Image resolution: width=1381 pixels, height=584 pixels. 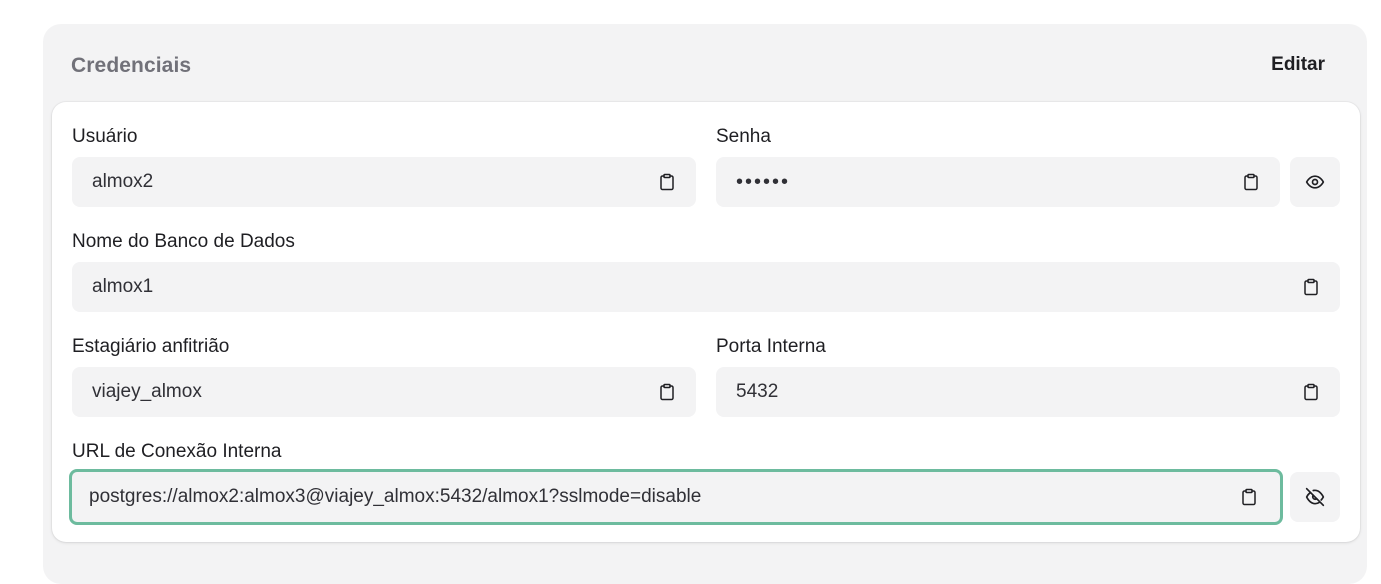 What do you see at coordinates (123, 286) in the screenshot?
I see `database-value: almox1` at bounding box center [123, 286].